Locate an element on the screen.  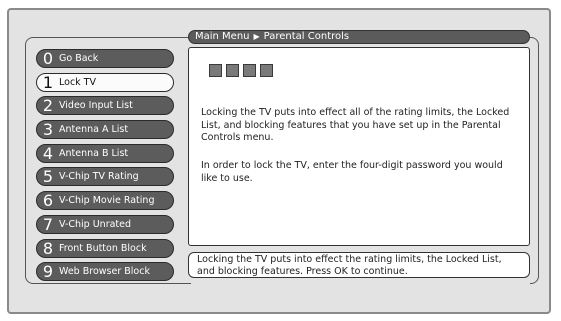
menu-item-number: 3 is located at coordinates (48, 130).